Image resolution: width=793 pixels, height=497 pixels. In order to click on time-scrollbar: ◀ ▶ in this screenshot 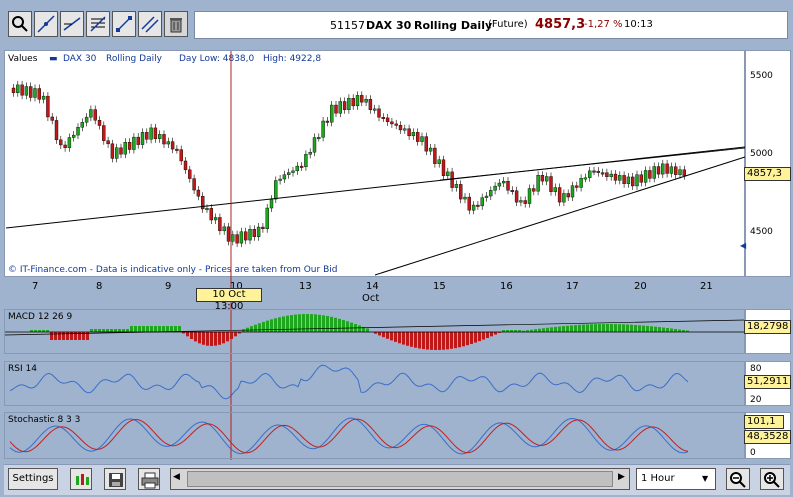, I will do `click(400, 479)`.